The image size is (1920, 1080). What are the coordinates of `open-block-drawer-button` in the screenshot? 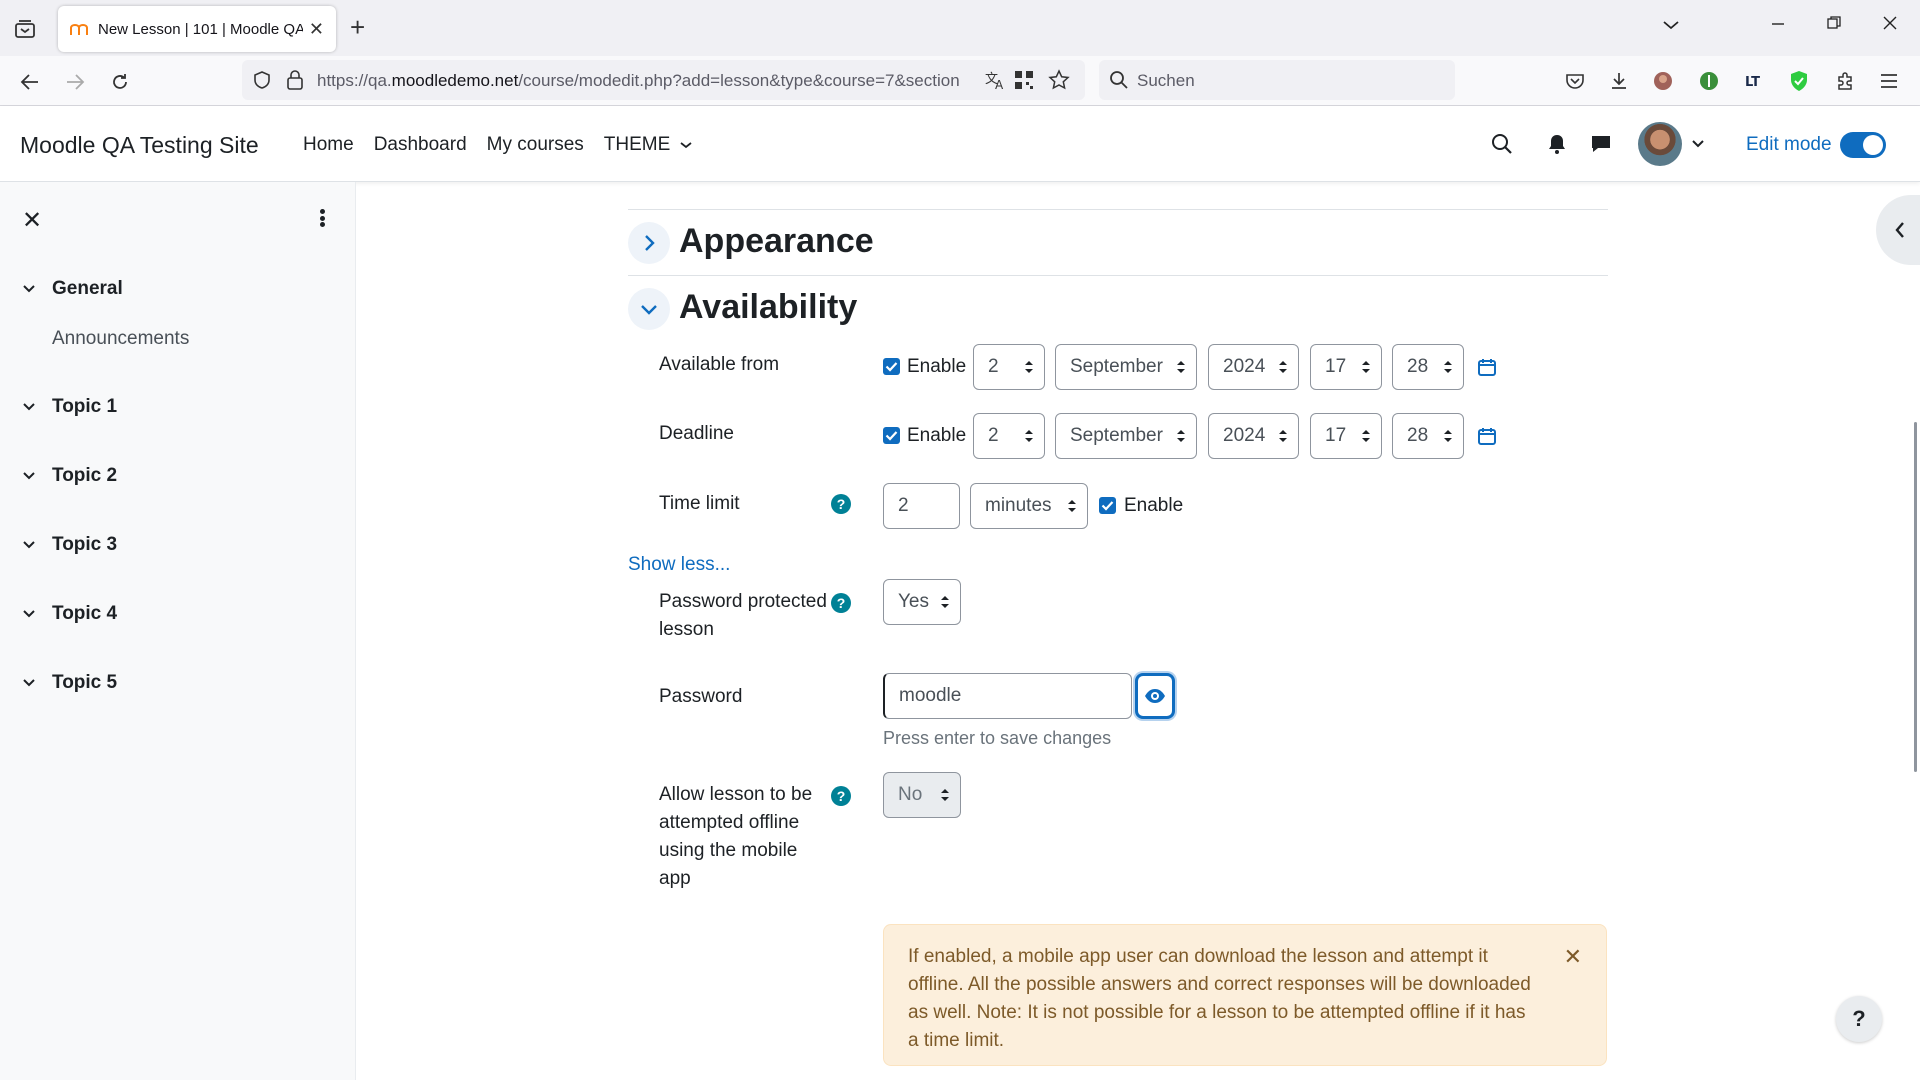 It's located at (1898, 230).